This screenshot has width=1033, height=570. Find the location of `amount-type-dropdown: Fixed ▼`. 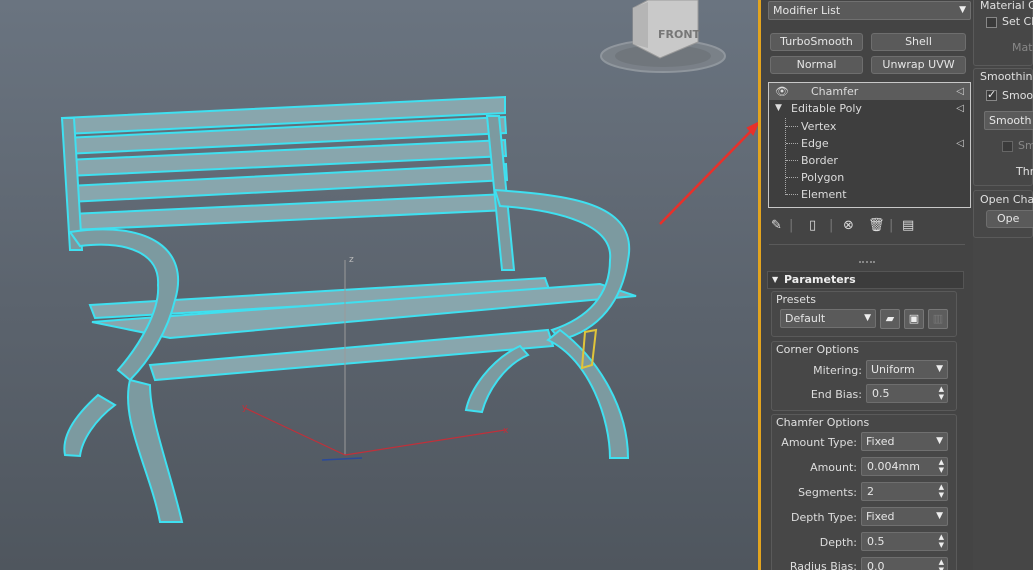

amount-type-dropdown: Fixed ▼ is located at coordinates (904, 441).